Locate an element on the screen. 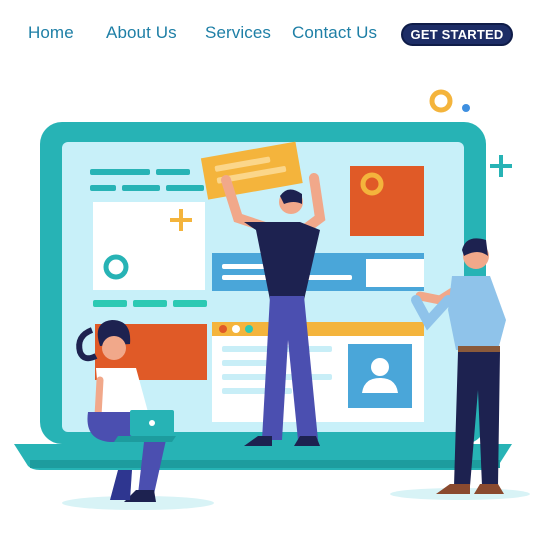 Image resolution: width=540 pixels, height=540 pixels. browser-titlebar is located at coordinates (318, 329).